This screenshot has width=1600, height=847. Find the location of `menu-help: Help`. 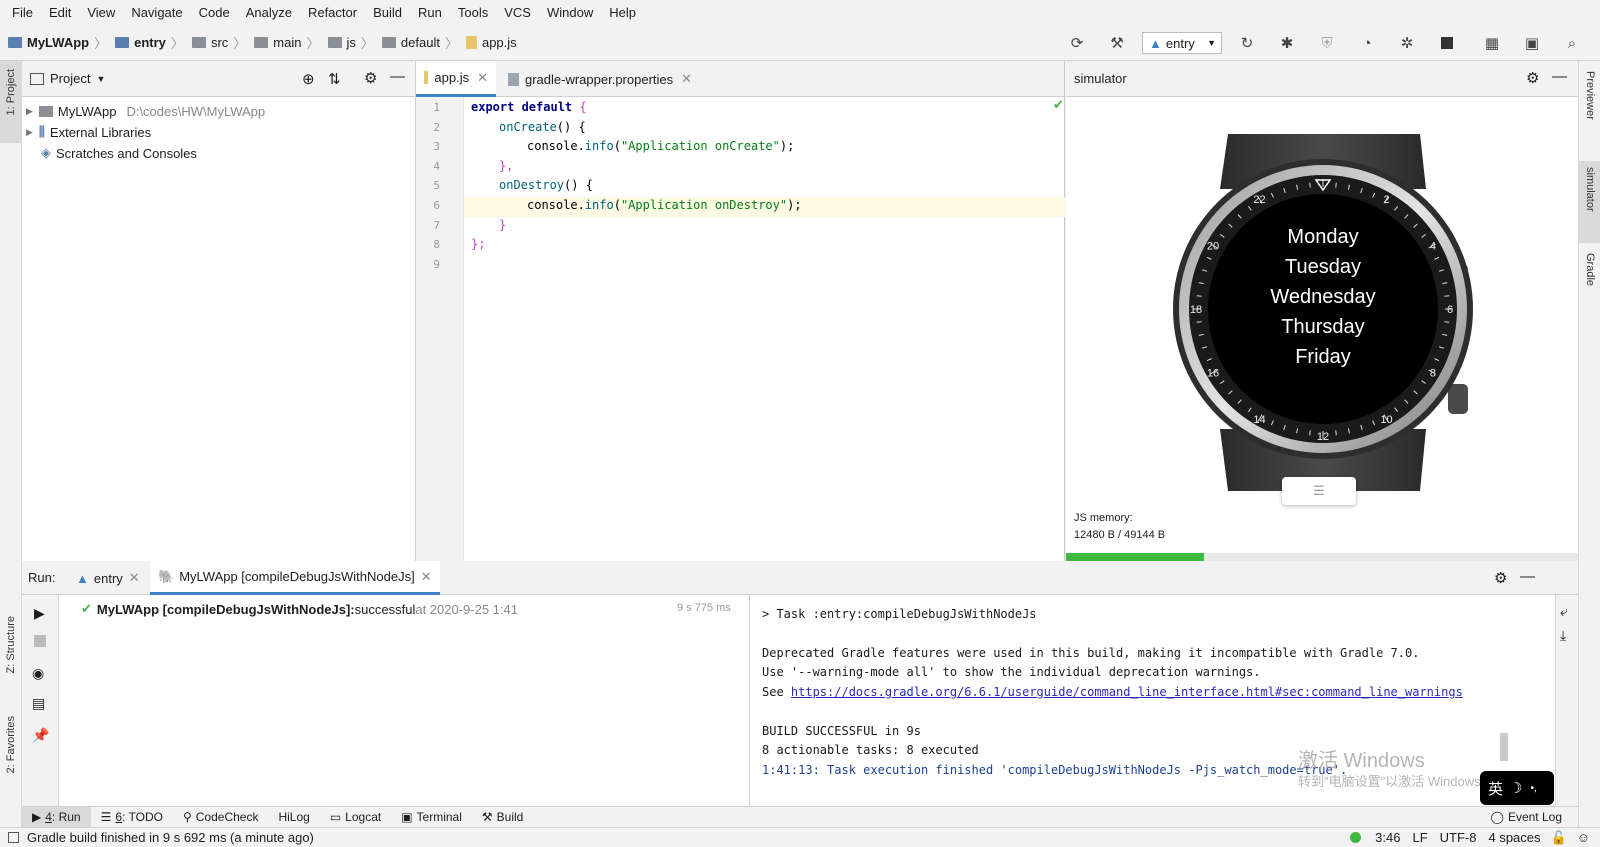

menu-help: Help is located at coordinates (622, 12).